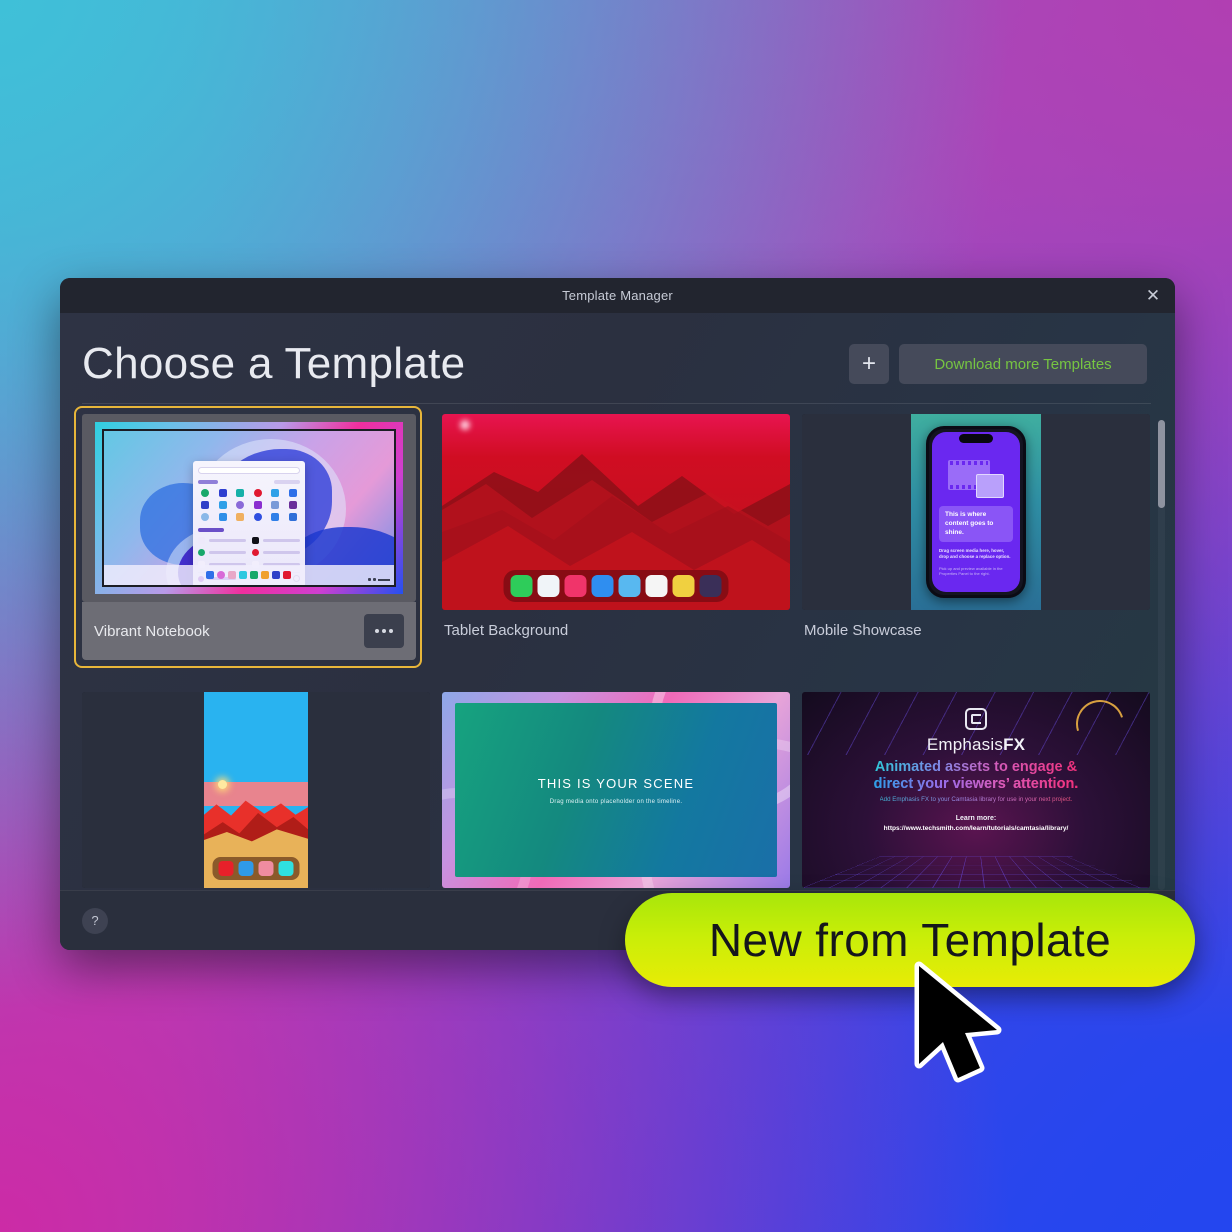 The height and width of the screenshot is (1232, 1232). What do you see at coordinates (976, 819) in the screenshot?
I see `learn-more-label: Learn more:` at bounding box center [976, 819].